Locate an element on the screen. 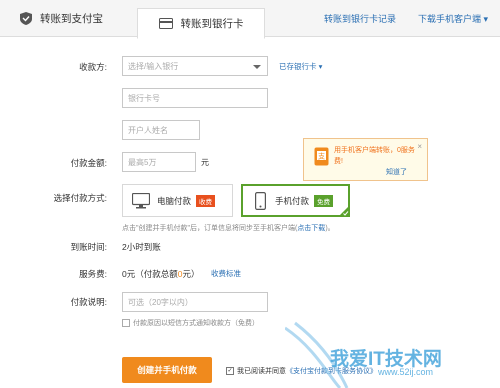 The height and width of the screenshot is (388, 500). download-mobile-client-link: 下载手机客户端 ▾ is located at coordinates (453, 18).